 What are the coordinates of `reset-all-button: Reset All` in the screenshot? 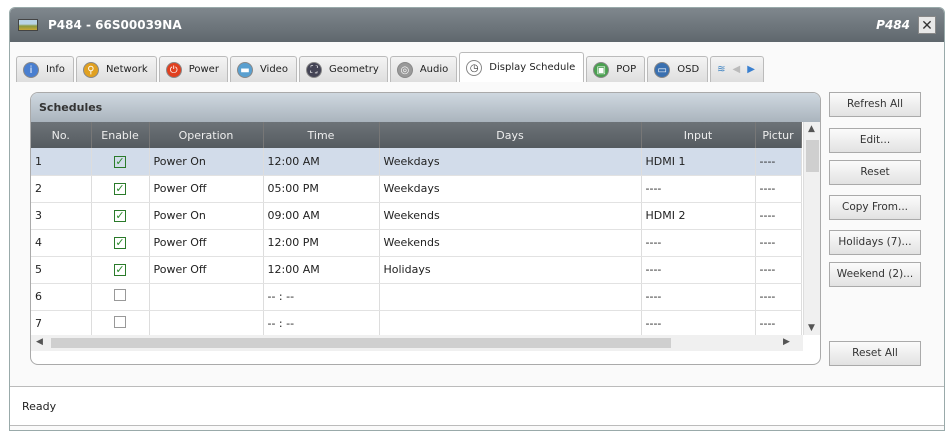 It's located at (875, 353).